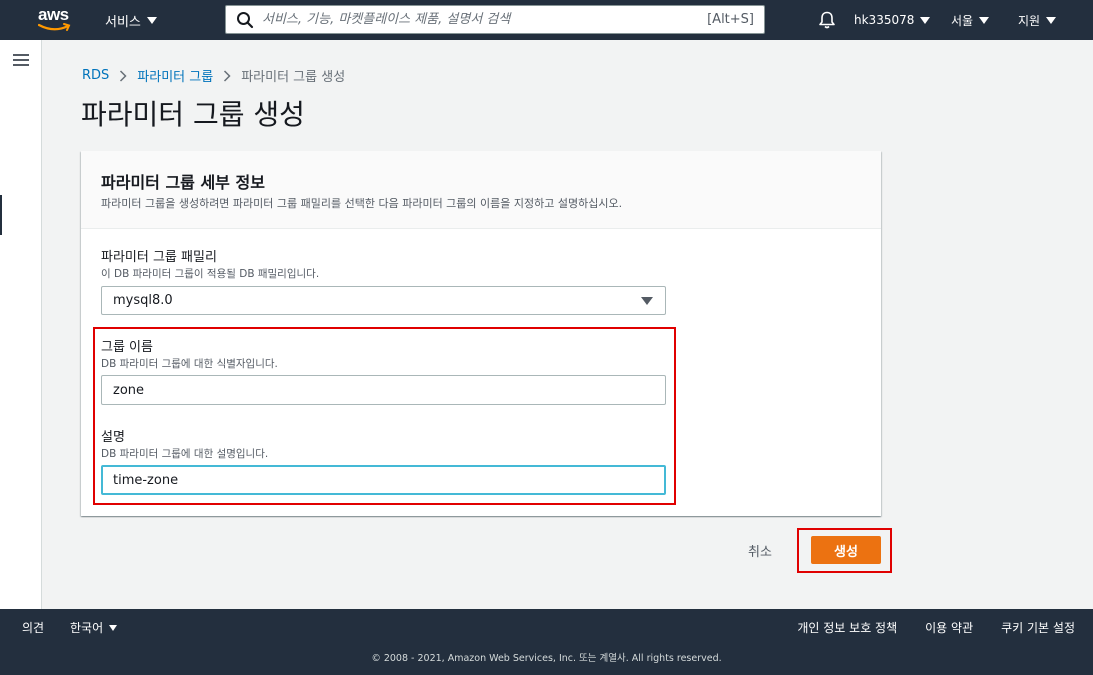 This screenshot has height=675, width=1093. I want to click on group-name-label: 그룹 이름, so click(127, 347).